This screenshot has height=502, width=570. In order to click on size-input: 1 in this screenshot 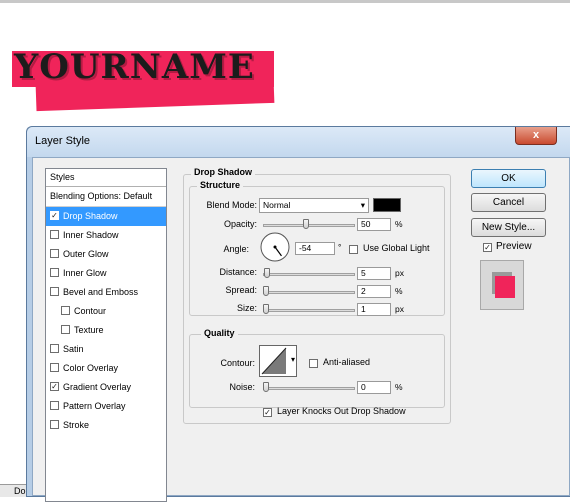, I will do `click(374, 309)`.